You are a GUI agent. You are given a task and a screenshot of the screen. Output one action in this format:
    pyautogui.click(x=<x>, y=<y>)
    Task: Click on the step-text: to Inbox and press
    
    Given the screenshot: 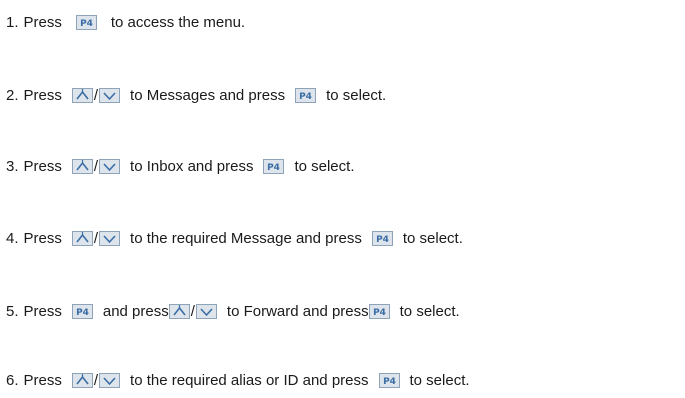 What is the action you would take?
    pyautogui.click(x=192, y=166)
    